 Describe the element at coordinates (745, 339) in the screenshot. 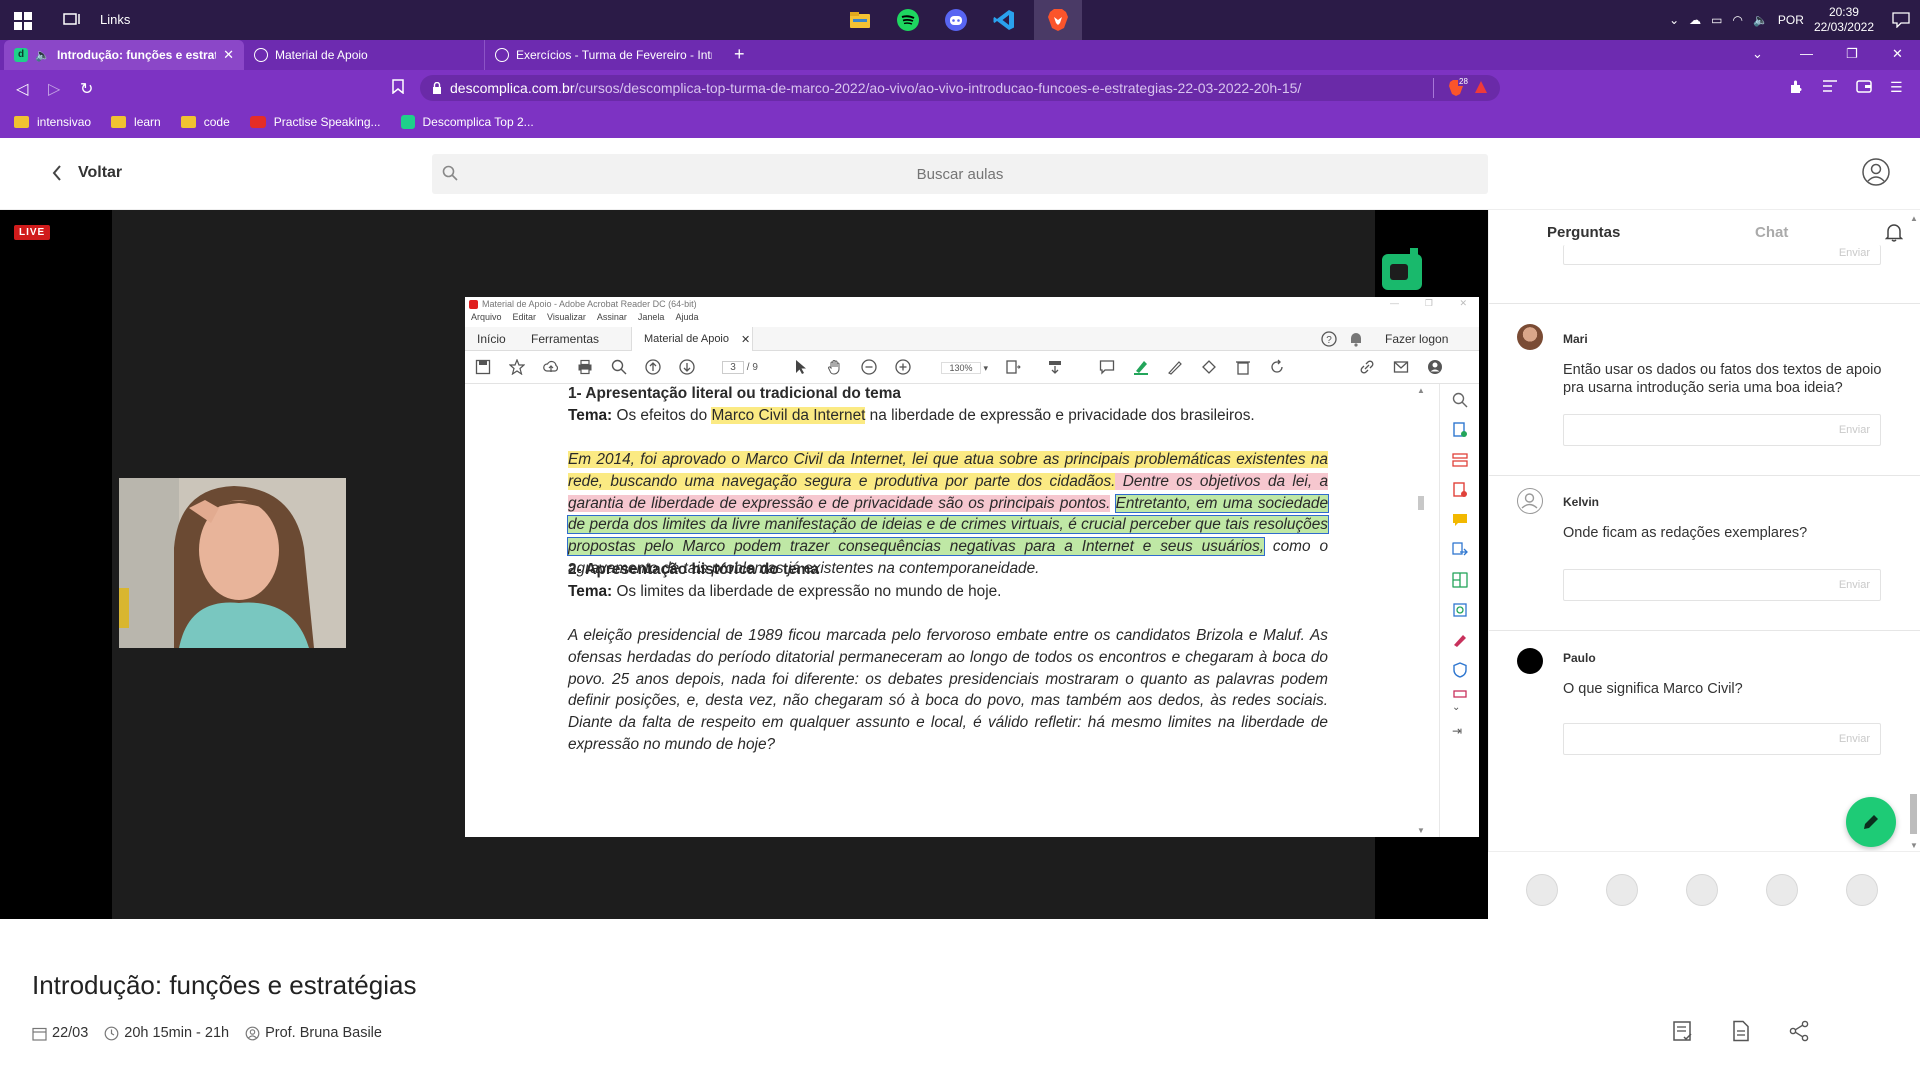

I see `acrobat-doc-tab-close-icon: ✕` at that location.